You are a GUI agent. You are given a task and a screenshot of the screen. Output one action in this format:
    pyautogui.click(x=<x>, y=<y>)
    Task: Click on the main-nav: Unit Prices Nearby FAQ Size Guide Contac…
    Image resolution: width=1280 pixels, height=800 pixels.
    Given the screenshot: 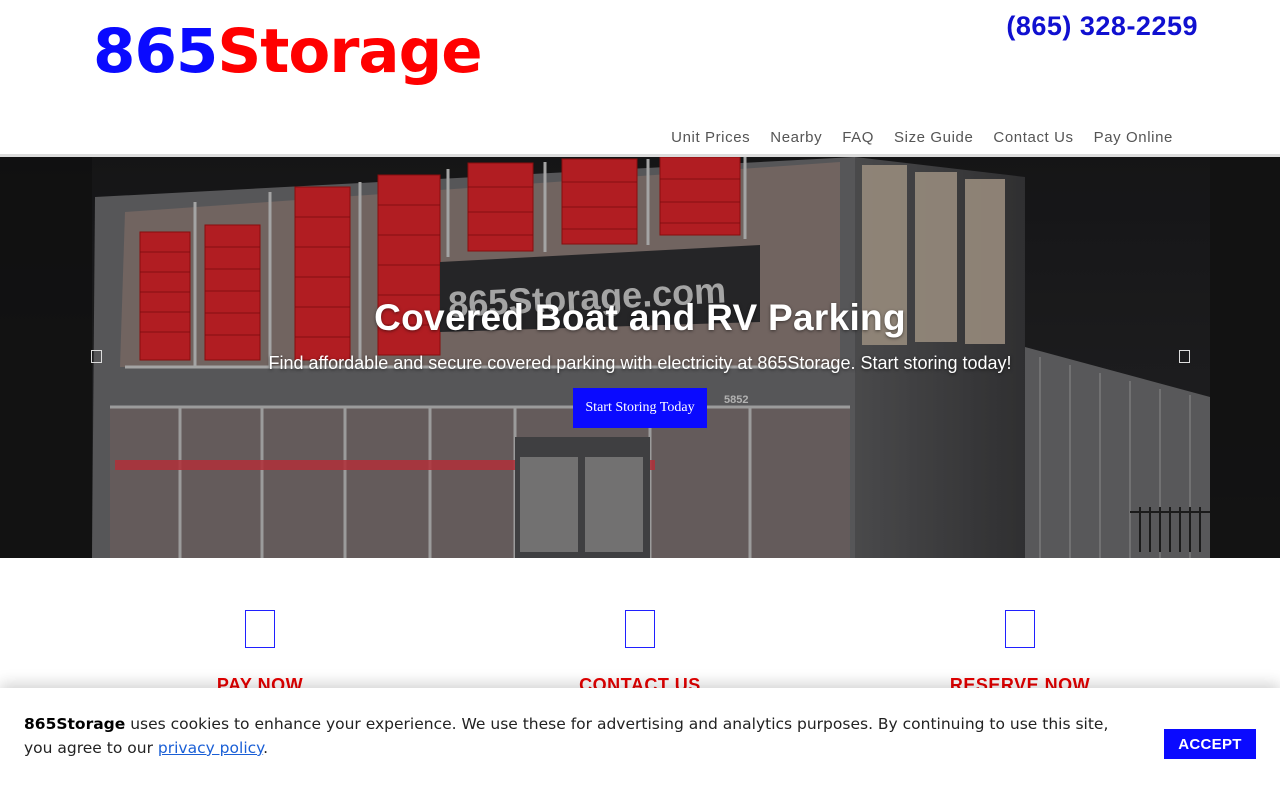 What is the action you would take?
    pyautogui.click(x=922, y=137)
    